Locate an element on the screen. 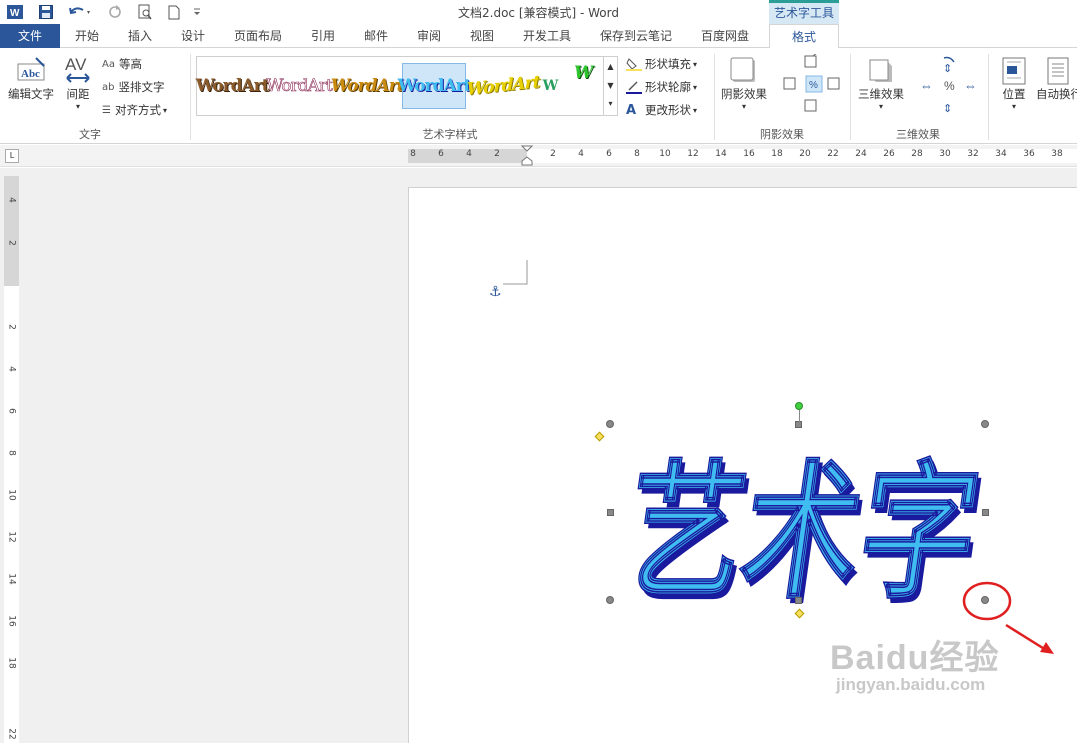  vertical-ruler-number: 8 is located at coordinates (11, 453).